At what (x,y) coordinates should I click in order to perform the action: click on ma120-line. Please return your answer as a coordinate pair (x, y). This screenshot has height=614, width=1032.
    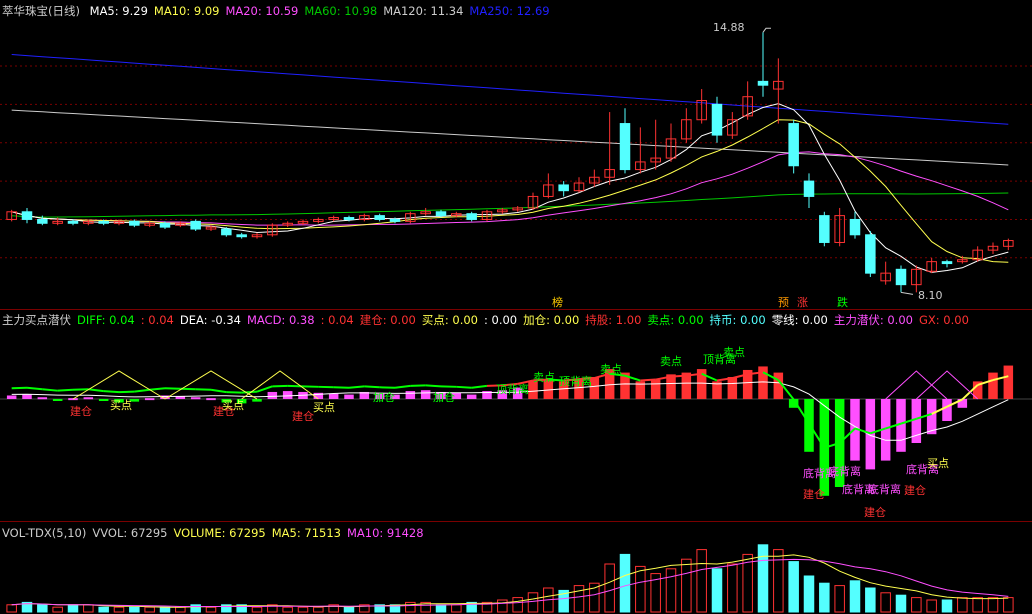
    Looking at the image, I should click on (510, 137).